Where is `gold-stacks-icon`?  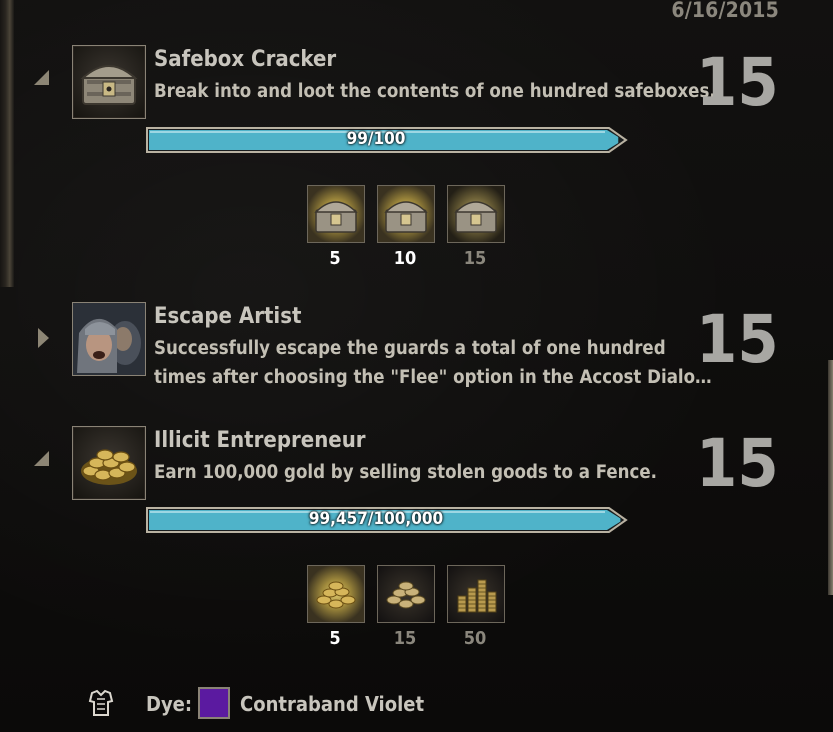 gold-stacks-icon is located at coordinates (477, 596).